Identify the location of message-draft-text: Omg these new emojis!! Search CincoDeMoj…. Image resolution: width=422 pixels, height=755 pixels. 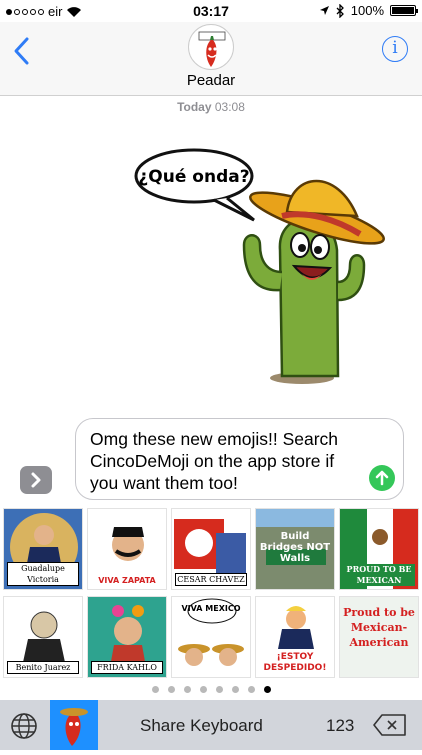
(214, 461).